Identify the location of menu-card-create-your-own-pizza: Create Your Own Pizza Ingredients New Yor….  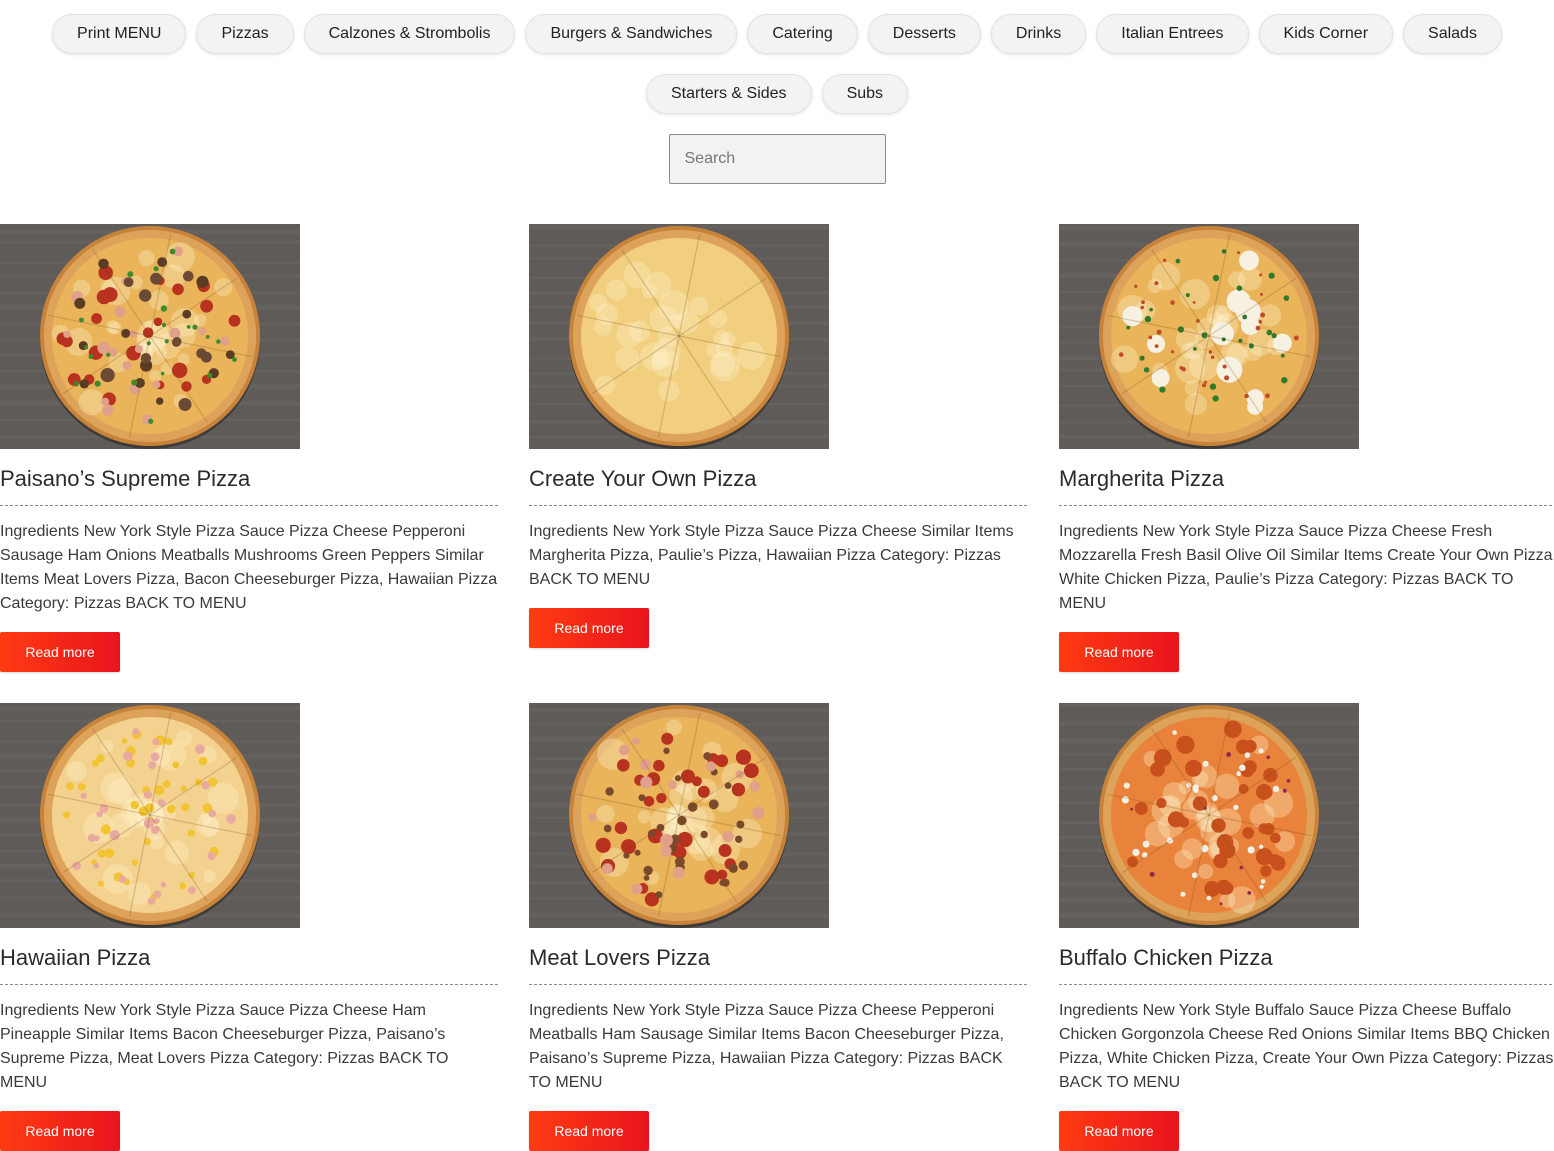
(778, 436).